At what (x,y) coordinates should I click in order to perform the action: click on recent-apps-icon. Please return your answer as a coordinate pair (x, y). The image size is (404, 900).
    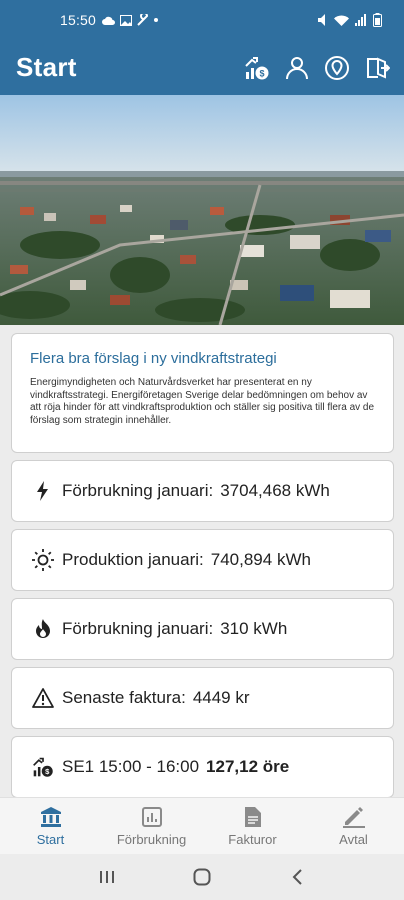
    Looking at the image, I should click on (107, 877).